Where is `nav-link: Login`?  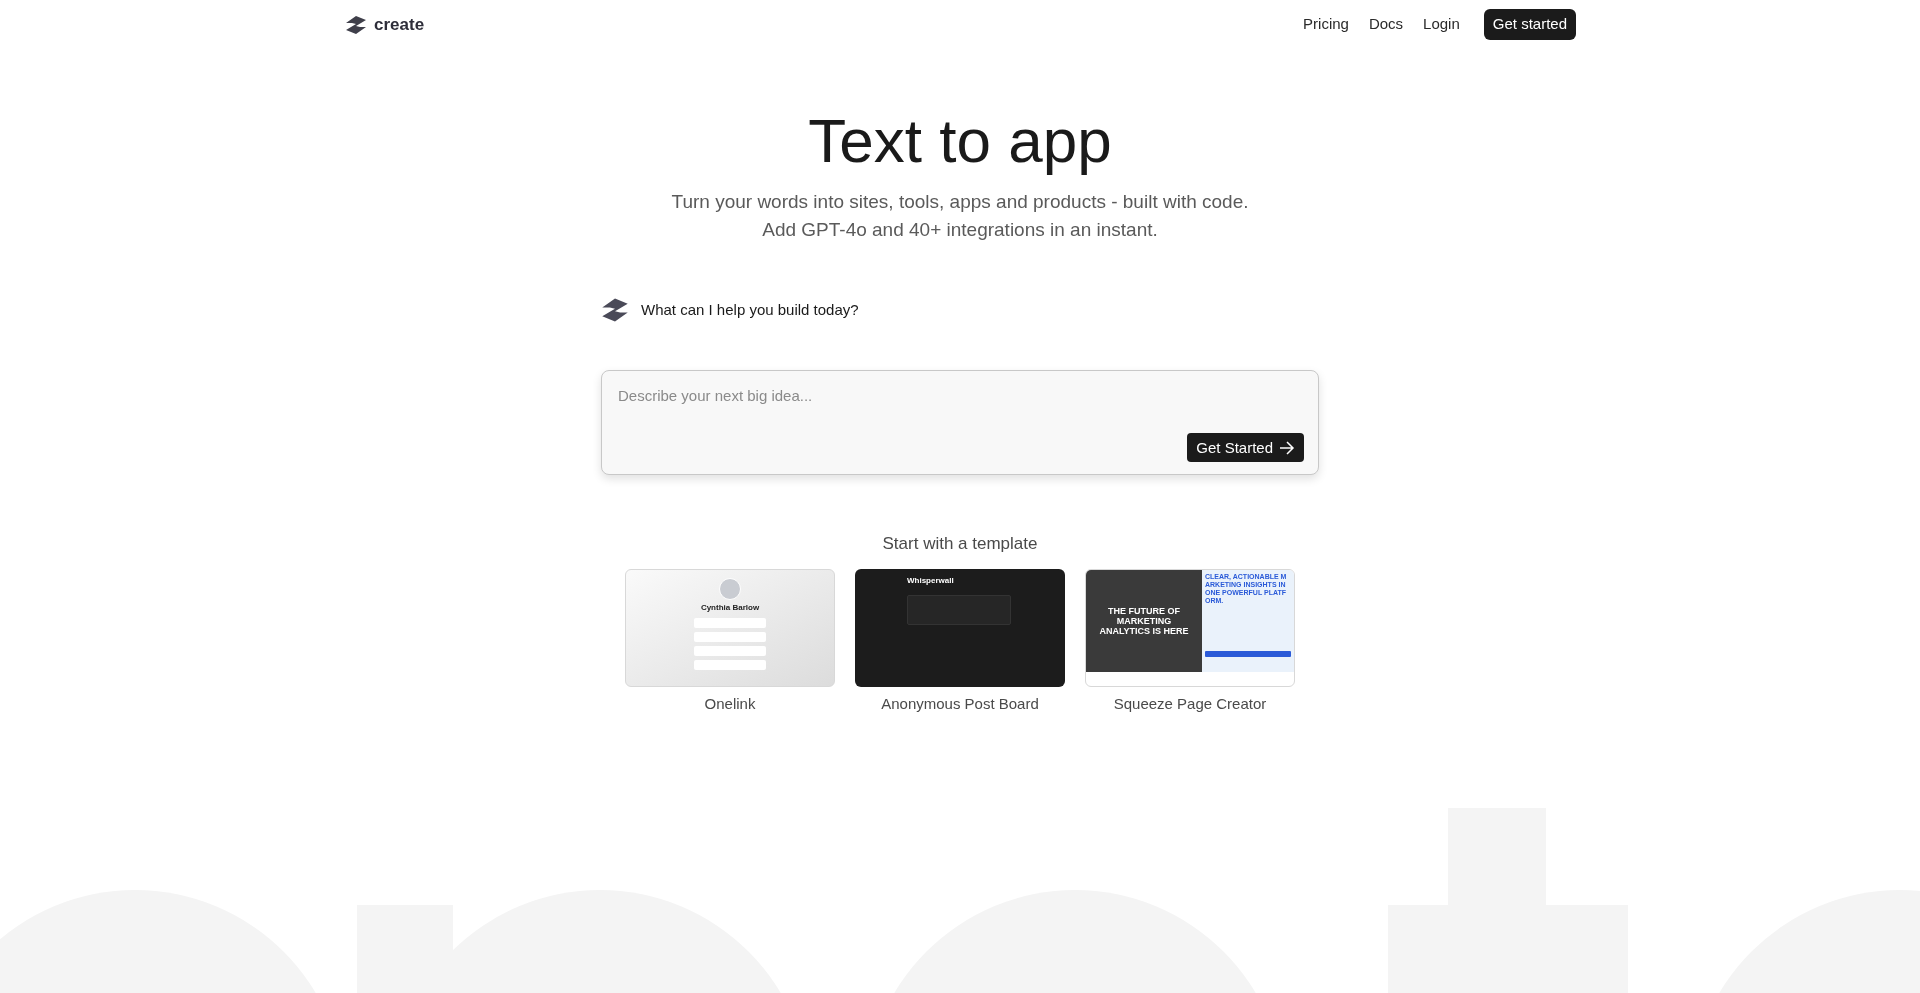
nav-link: Login is located at coordinates (1441, 24).